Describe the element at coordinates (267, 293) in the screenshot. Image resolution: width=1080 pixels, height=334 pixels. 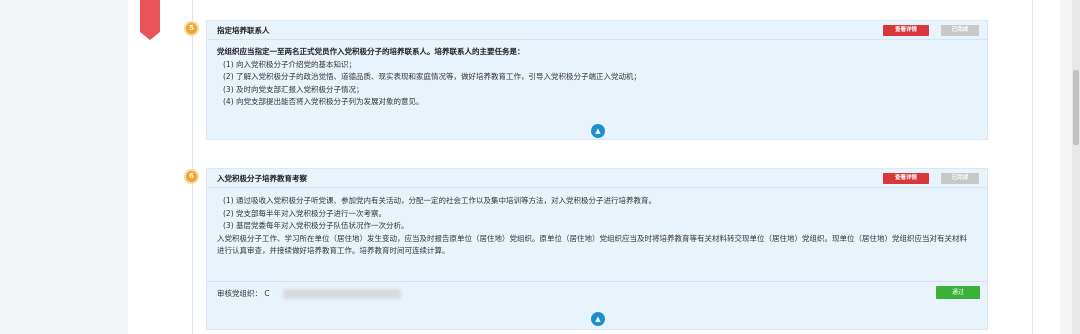
I see `review-value: C` at that location.